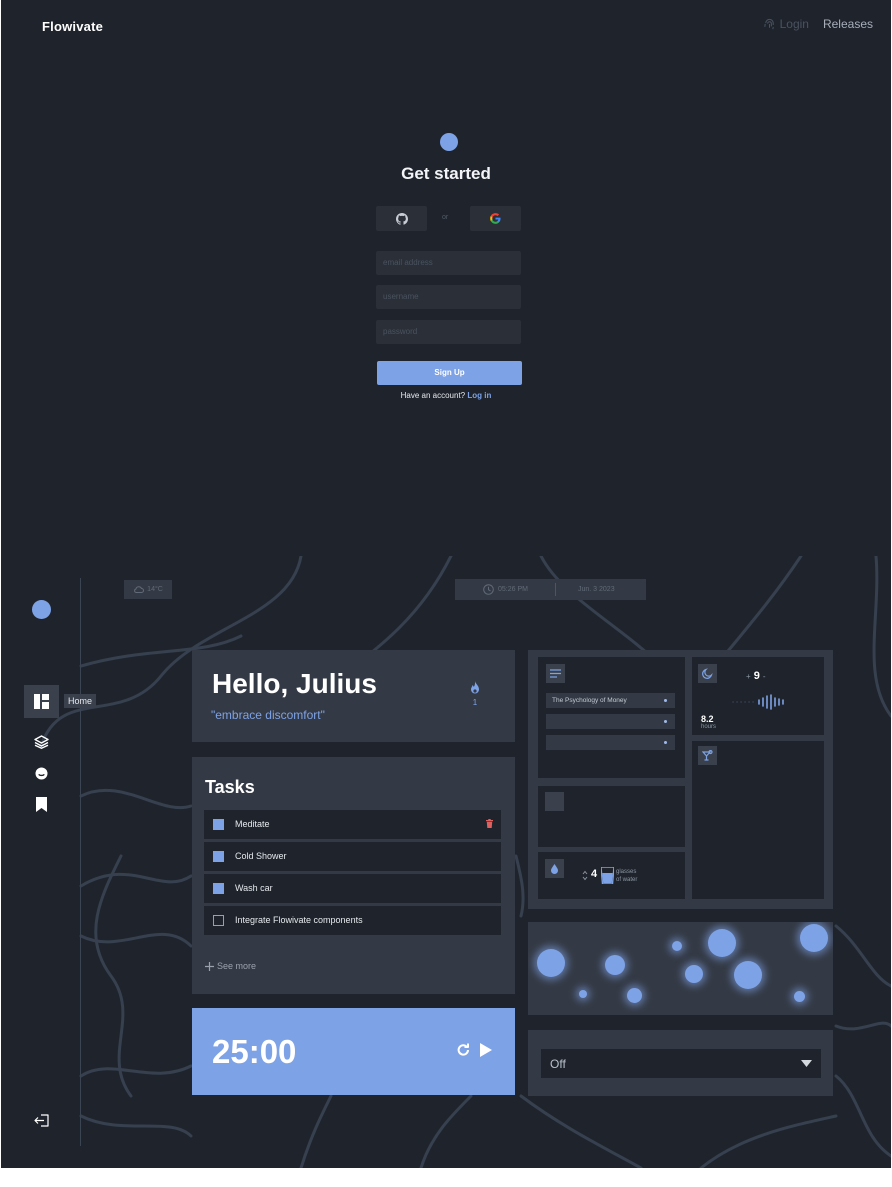 The height and width of the screenshot is (1187, 892). What do you see at coordinates (252, 824) in the screenshot?
I see `task-label: Meditate` at bounding box center [252, 824].